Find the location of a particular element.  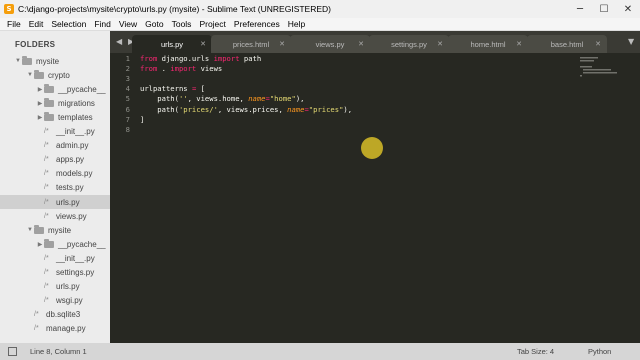

menu-project: Project is located at coordinates (212, 24).